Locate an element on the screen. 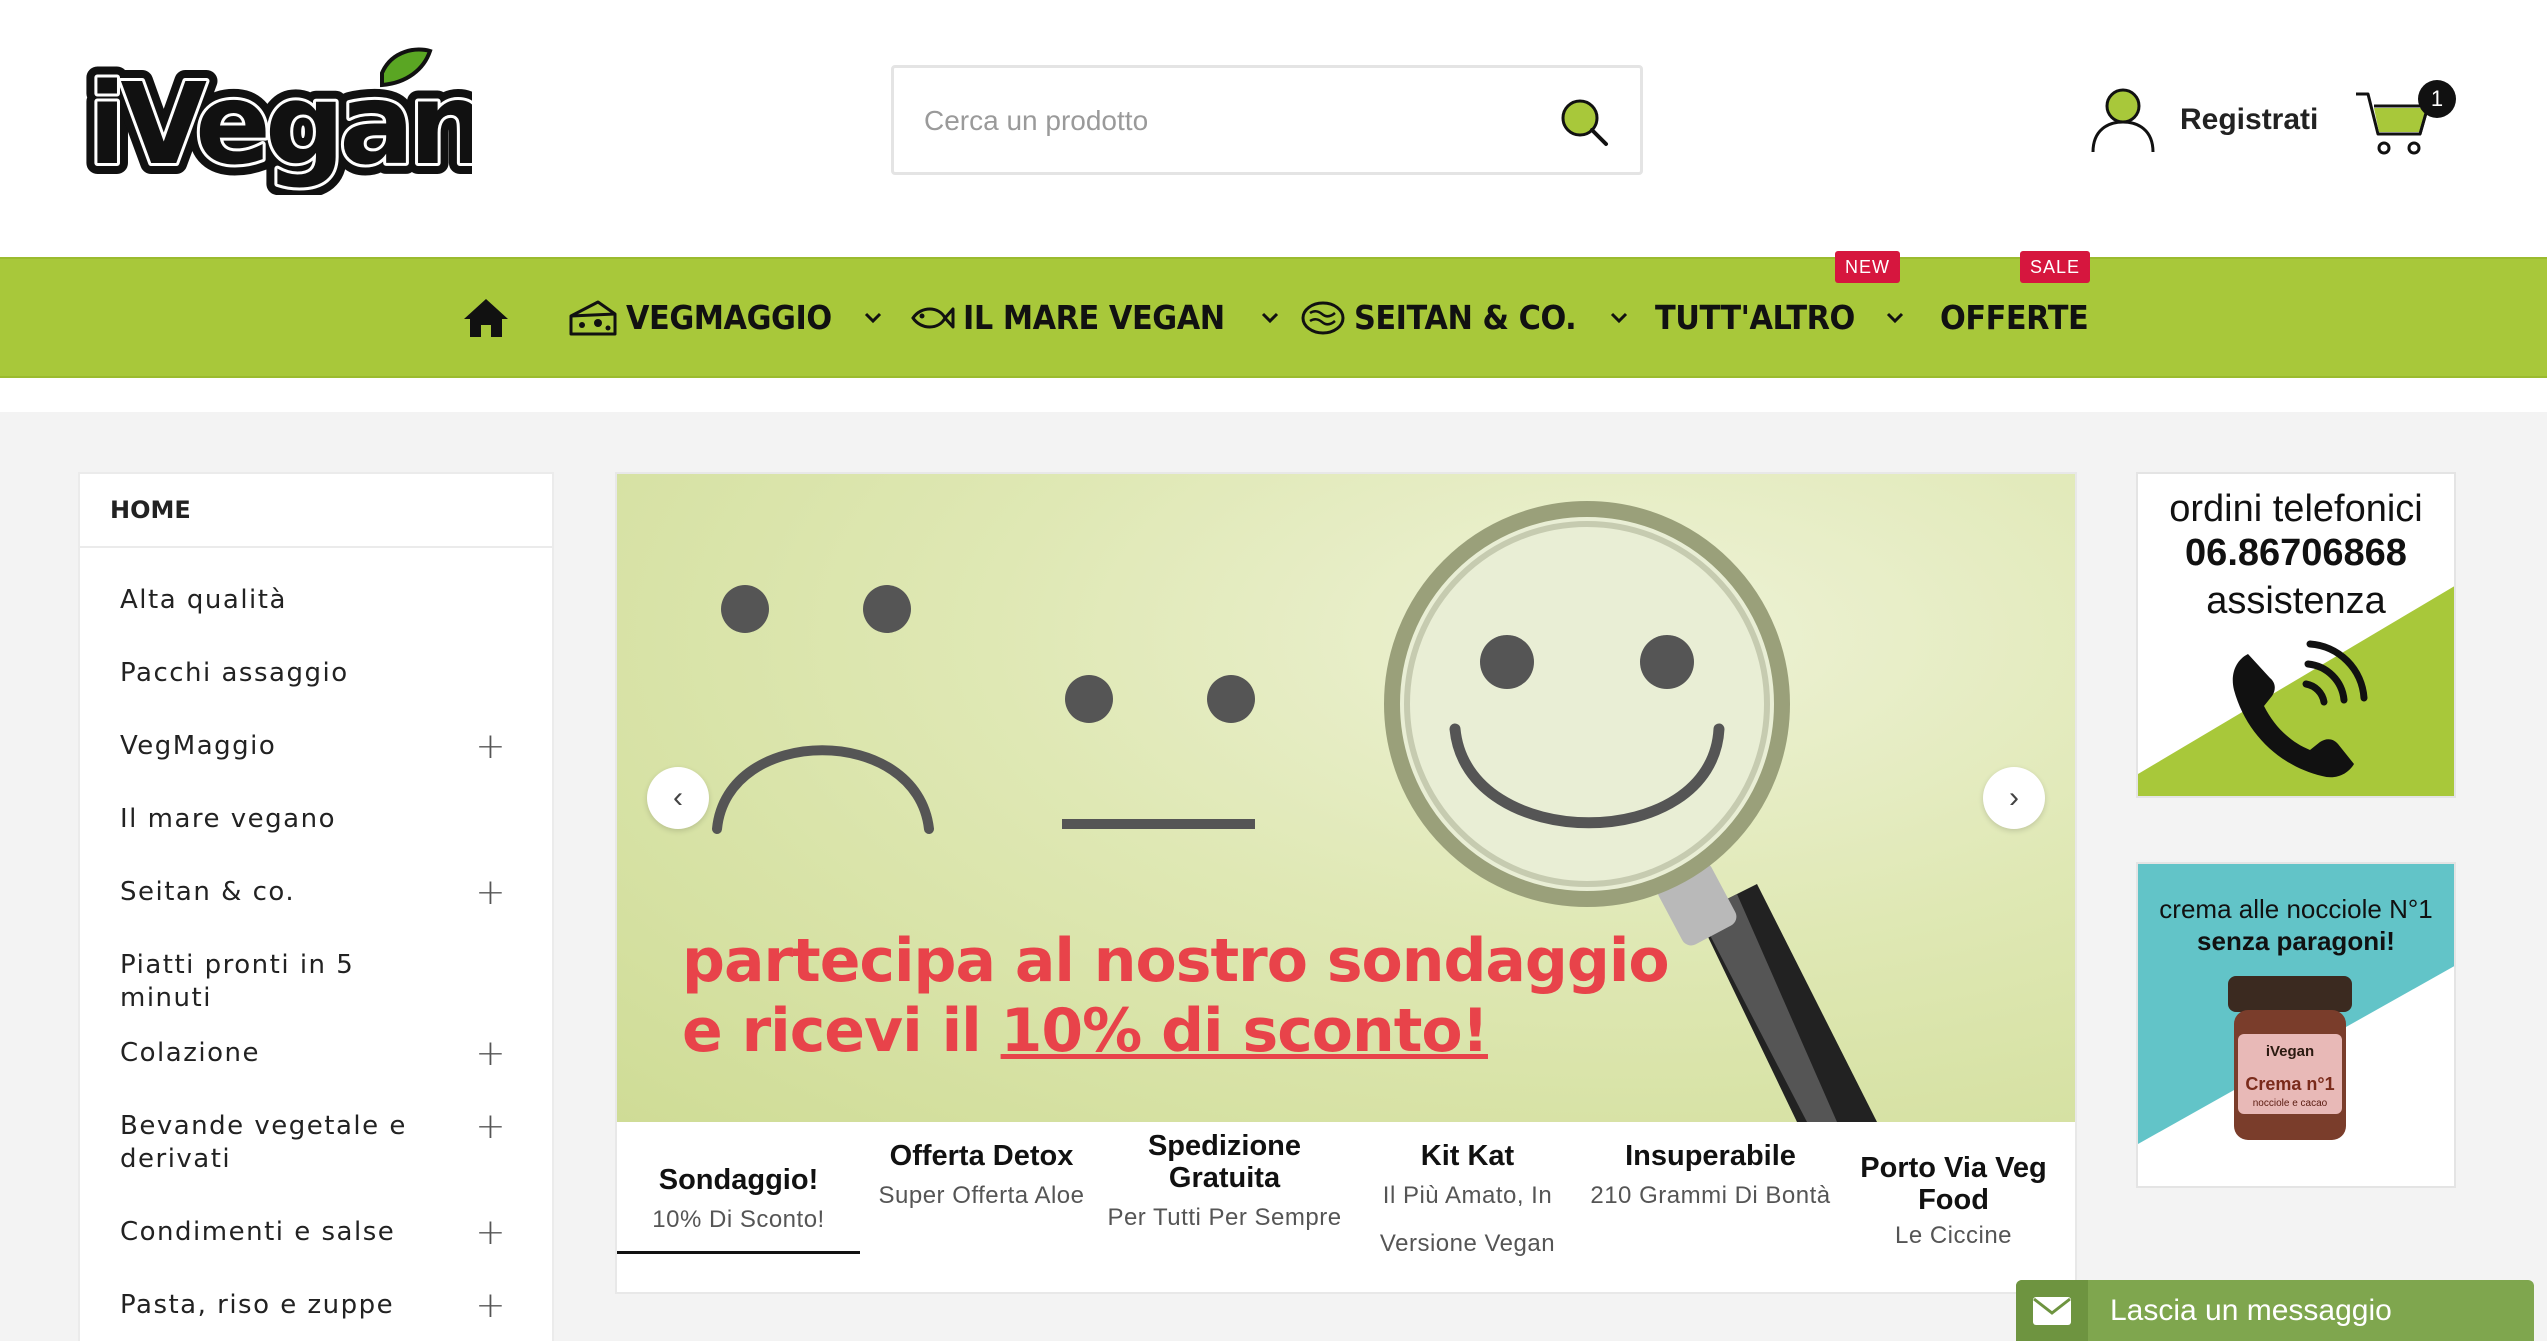 This screenshot has width=2547, height=1341. search-box is located at coordinates (1267, 120).